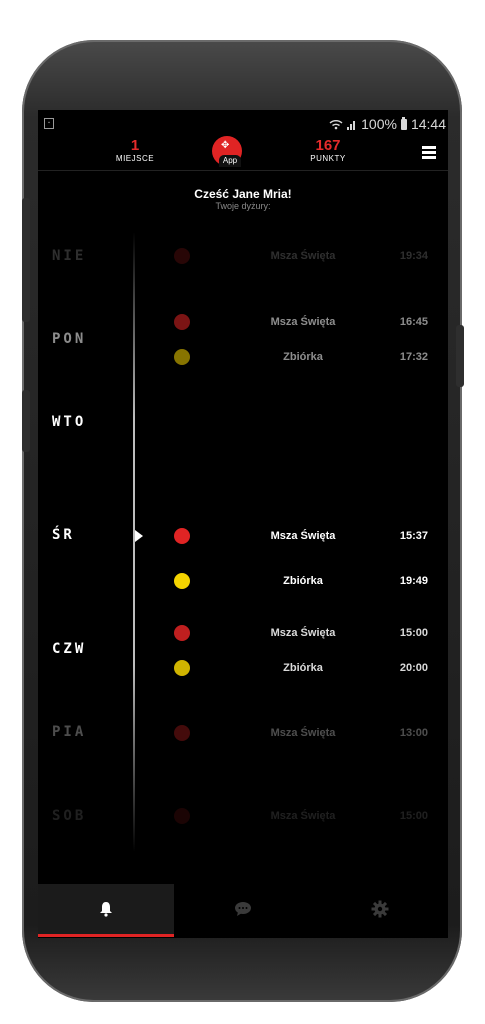 The width and height of the screenshot is (485, 1024). I want to click on wifi-signal-icon, so click(336, 124).